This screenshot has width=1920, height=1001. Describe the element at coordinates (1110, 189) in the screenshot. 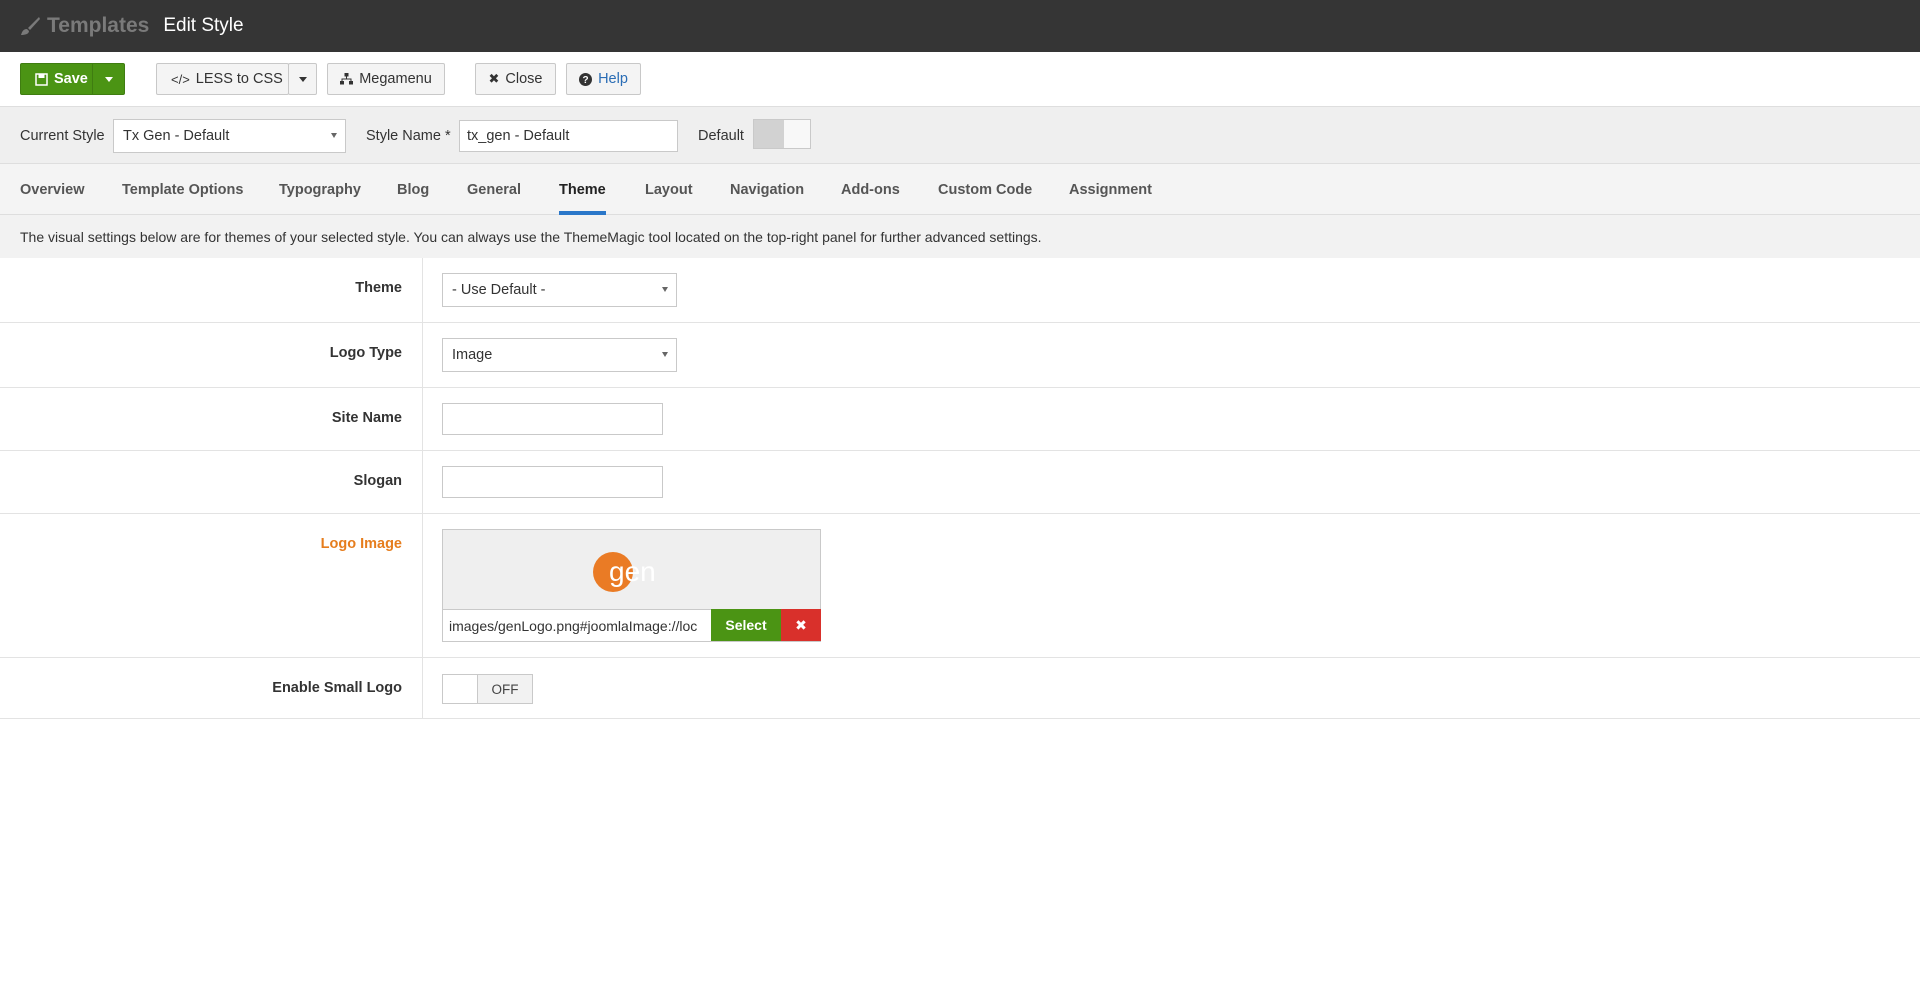

I see `tab-assignment: Assignment` at that location.